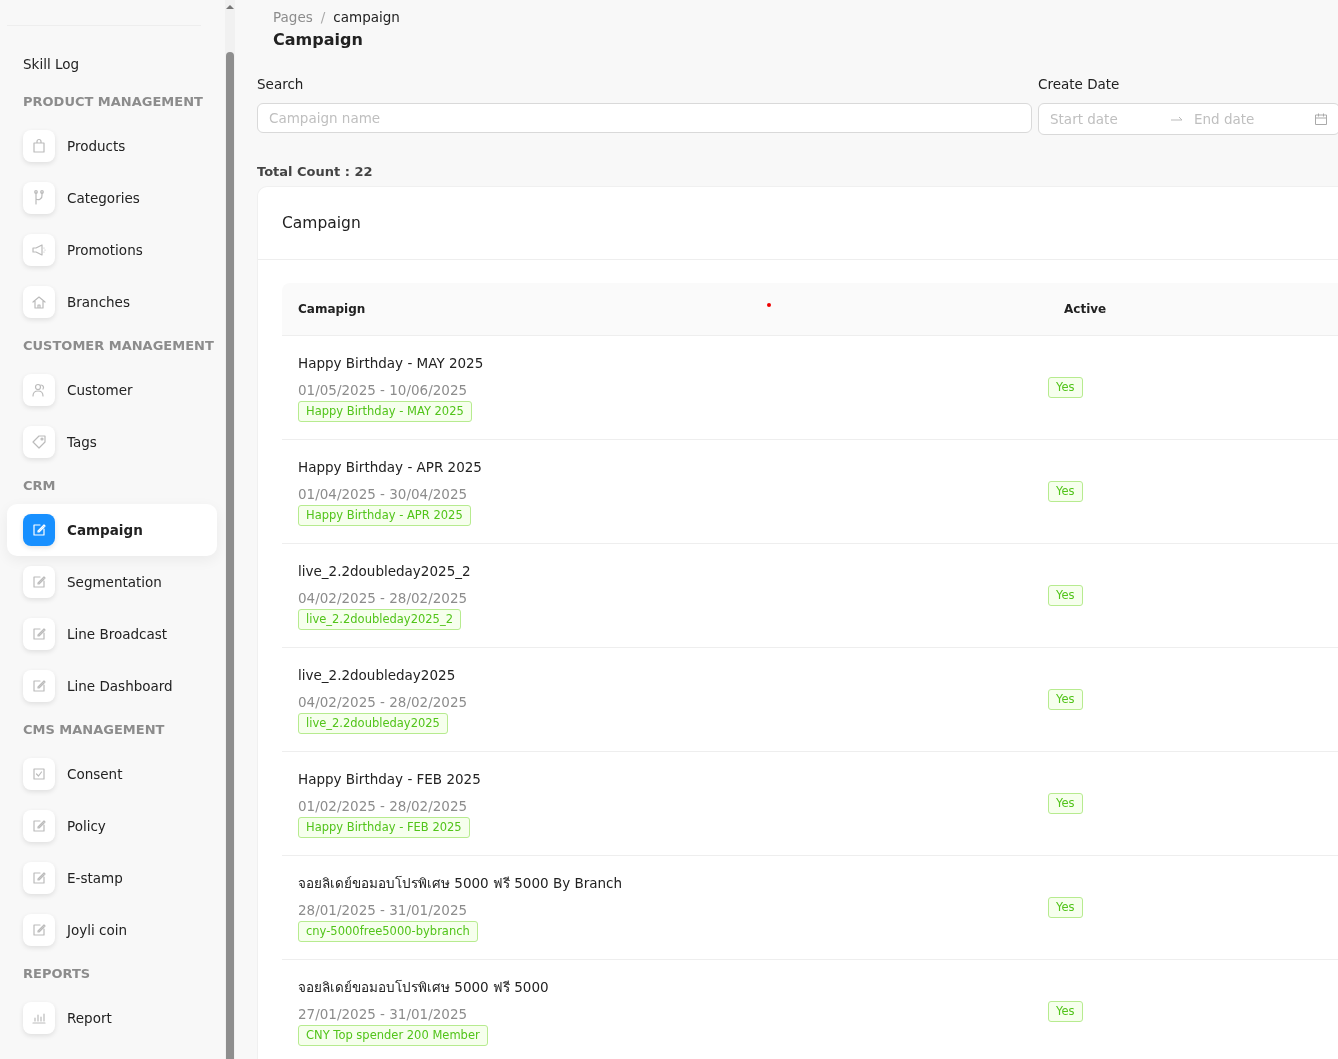 The image size is (1338, 1059). Describe the element at coordinates (112, 198) in the screenshot. I see `sidebar-item: Categories` at that location.